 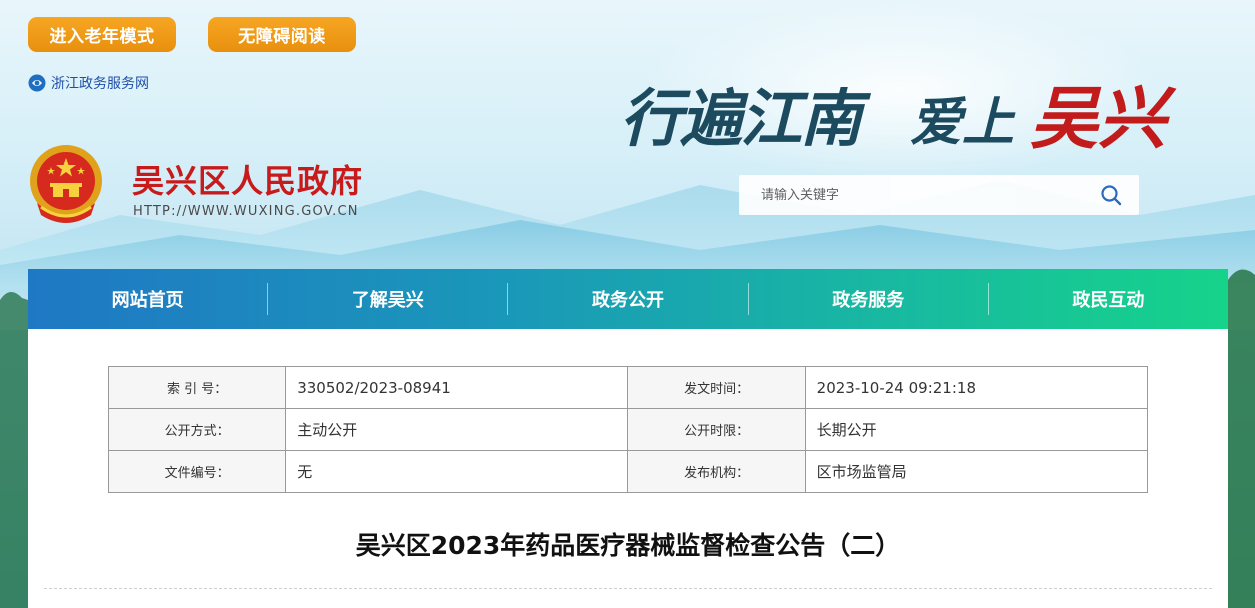 I want to click on nav-item-gov-services: 政务服务, so click(x=868, y=299).